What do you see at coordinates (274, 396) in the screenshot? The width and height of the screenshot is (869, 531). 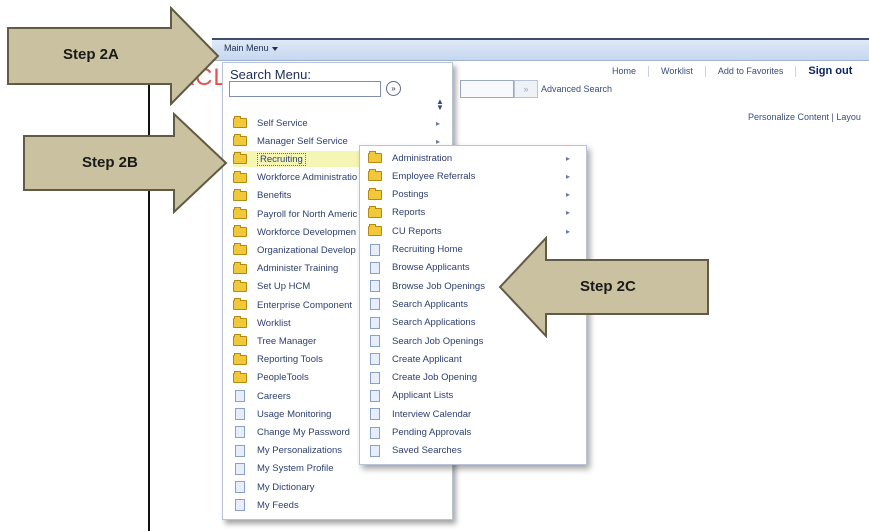 I see `menu-item-label: Careers` at bounding box center [274, 396].